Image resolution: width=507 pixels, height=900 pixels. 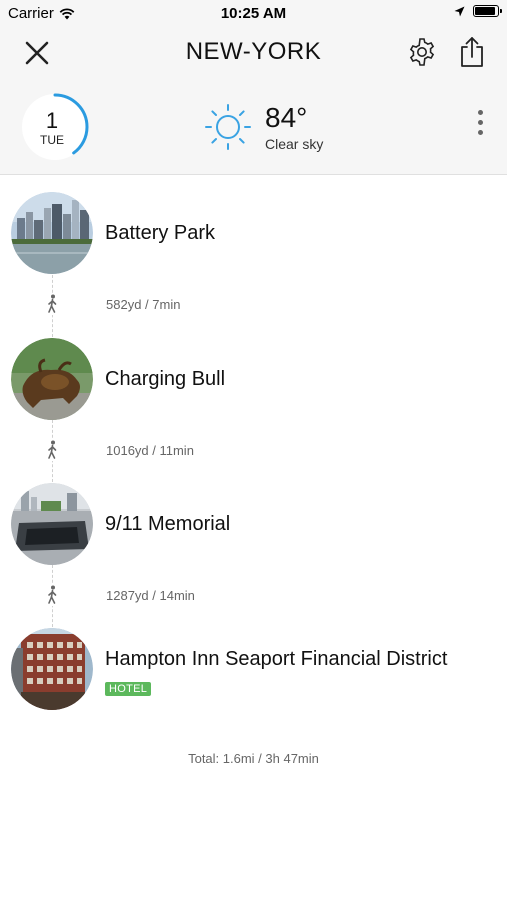 What do you see at coordinates (253, 126) in the screenshot?
I see `day-weather-strip: 1 TUE 84° Clear sky` at bounding box center [253, 126].